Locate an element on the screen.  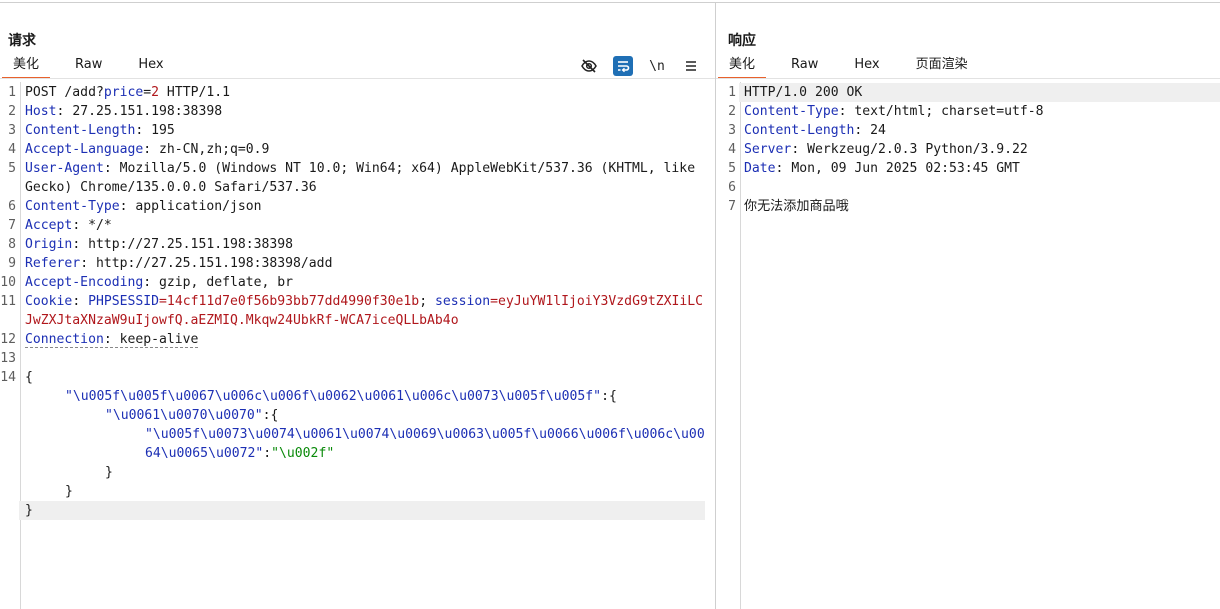
request-line: 10 Accept-Encoding: gzip, deflate, br is located at coordinates (357, 282).